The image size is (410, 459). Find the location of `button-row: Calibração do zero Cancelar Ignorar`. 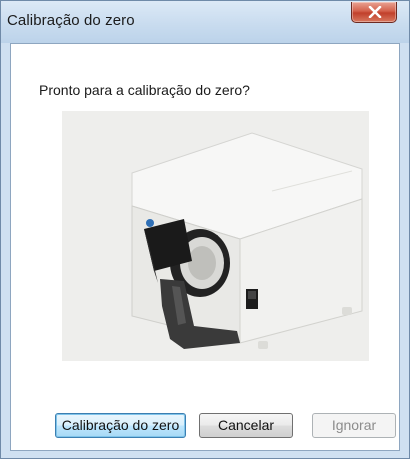

button-row: Calibração do zero Cancelar Ignorar is located at coordinates (206, 428).